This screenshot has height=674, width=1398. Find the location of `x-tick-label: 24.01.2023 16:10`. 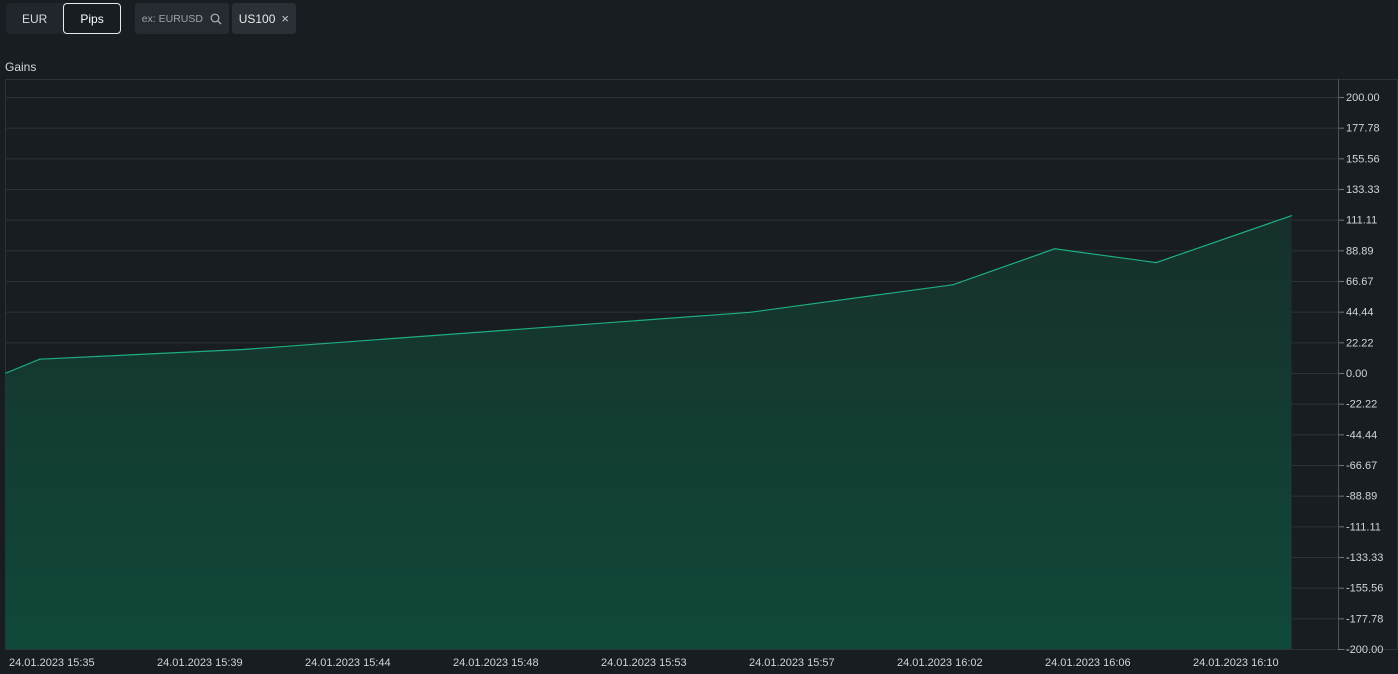

x-tick-label: 24.01.2023 16:10 is located at coordinates (1236, 663).